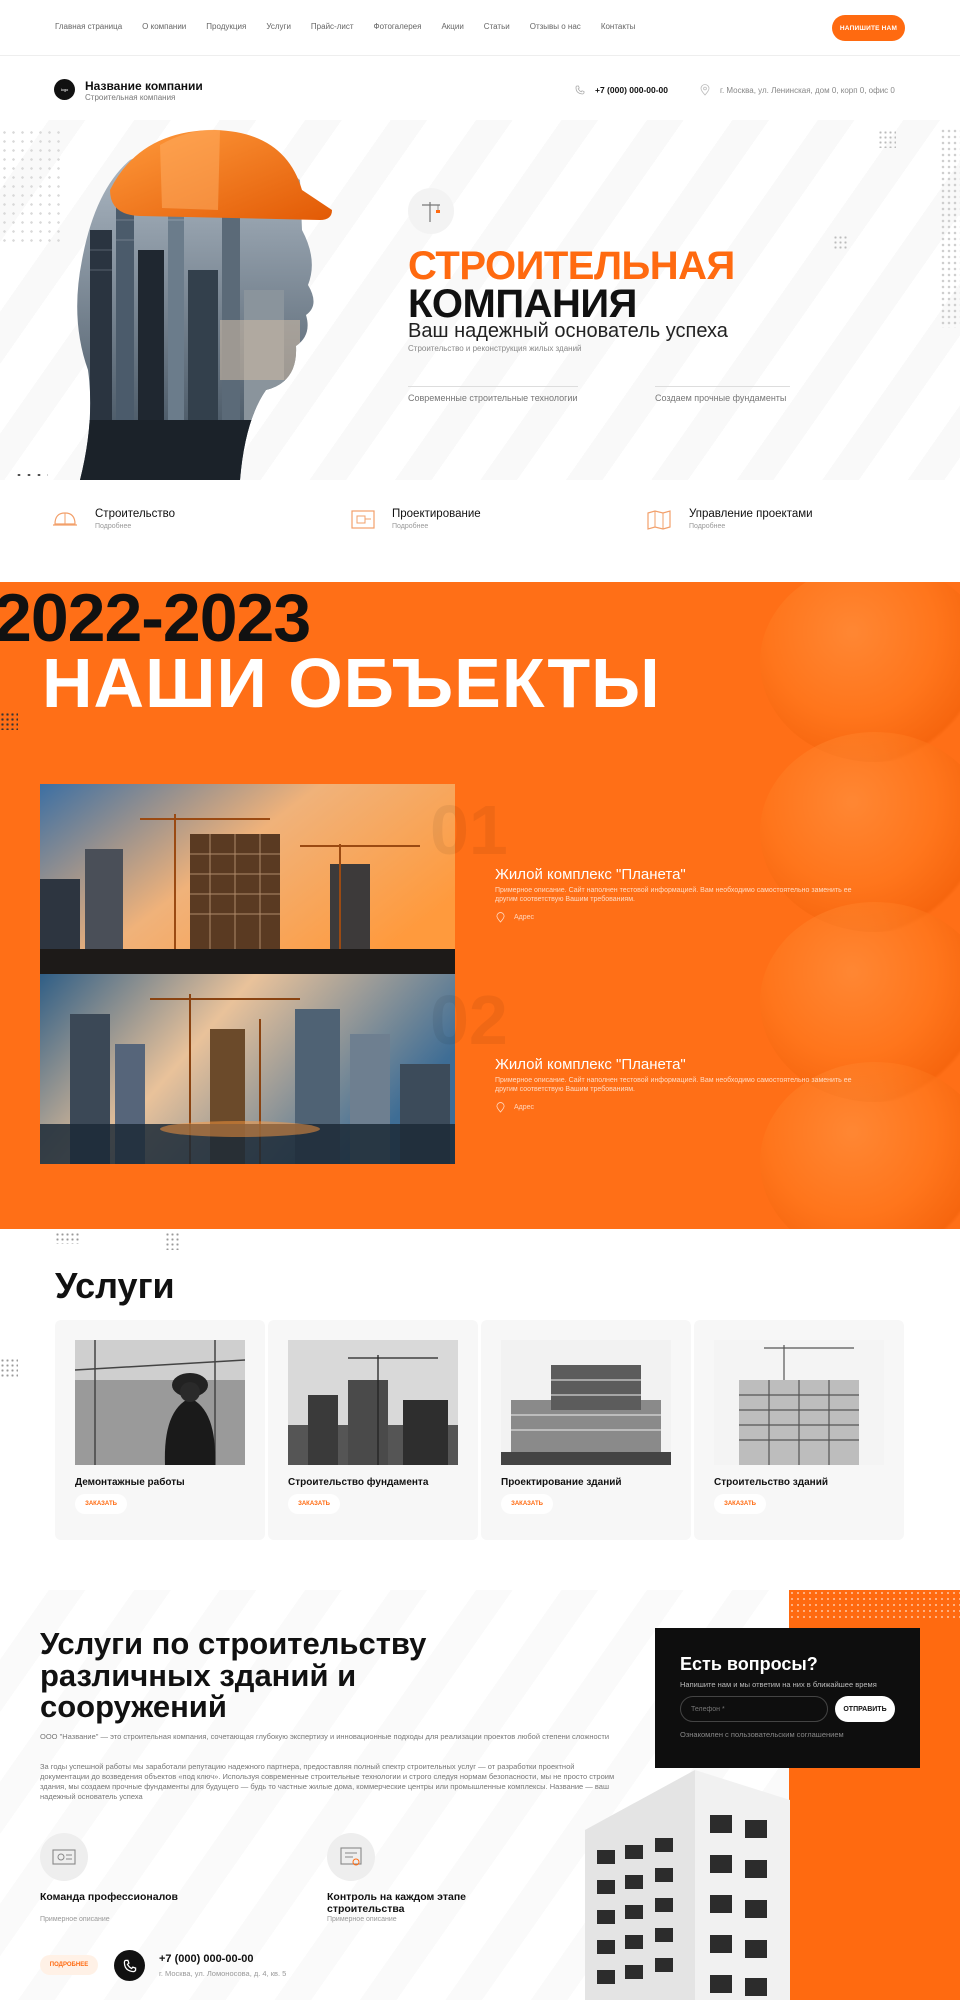 The height and width of the screenshot is (2000, 960). I want to click on service-card-title: Строительство зданий, so click(771, 1482).